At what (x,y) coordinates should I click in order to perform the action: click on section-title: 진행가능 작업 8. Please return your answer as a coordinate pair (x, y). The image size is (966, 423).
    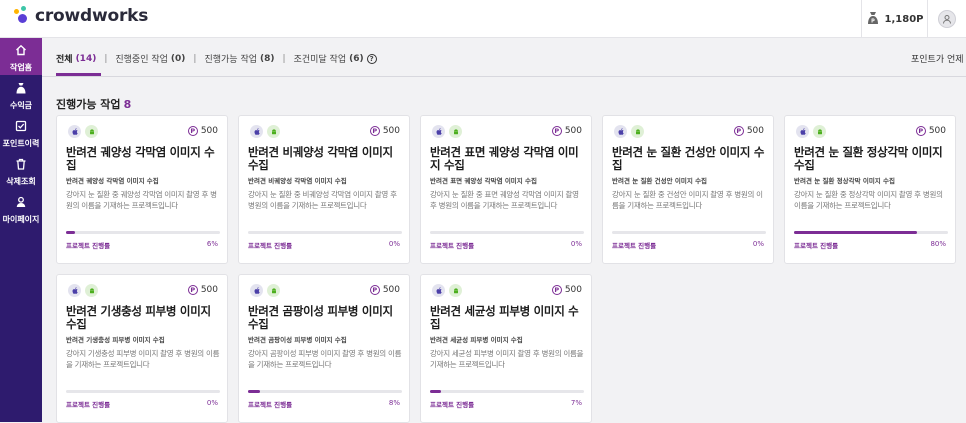
    Looking at the image, I should click on (93, 104).